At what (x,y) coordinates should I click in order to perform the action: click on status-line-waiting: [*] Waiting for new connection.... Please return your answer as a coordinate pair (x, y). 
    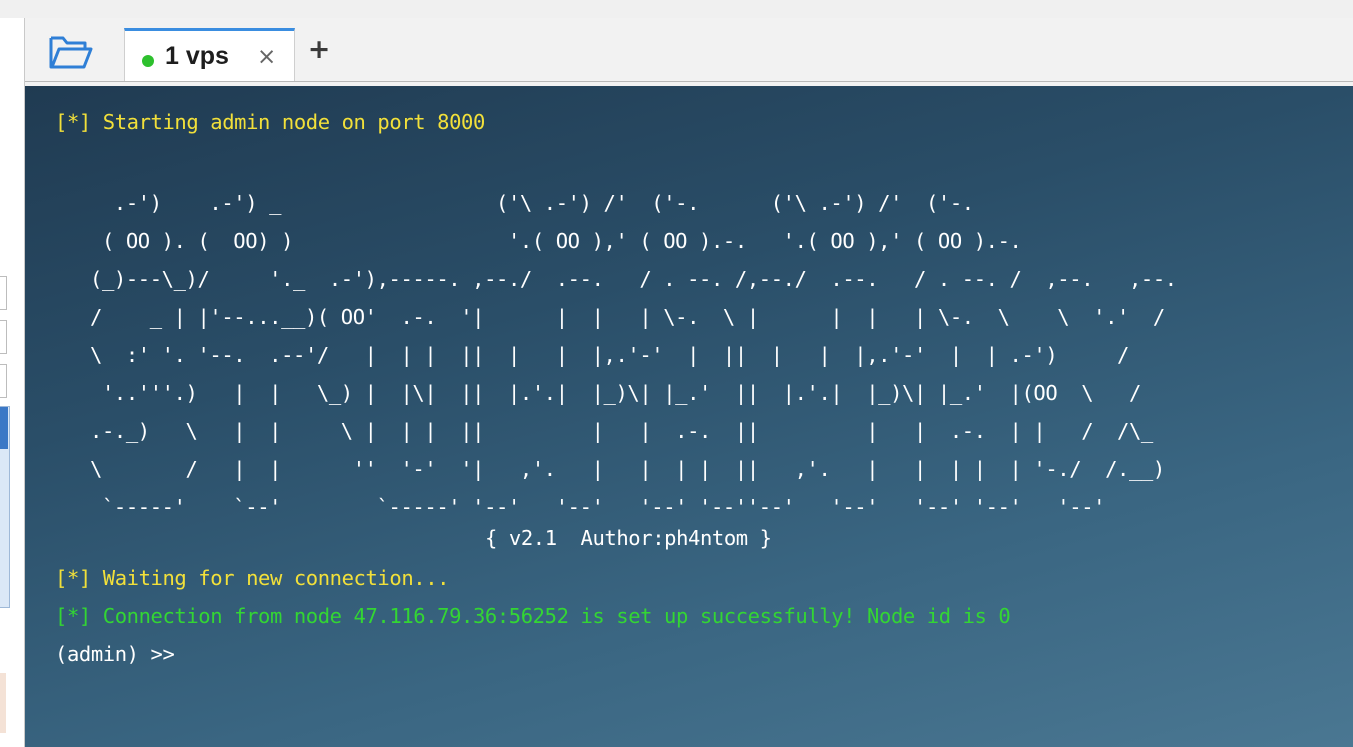
    Looking at the image, I should click on (252, 578).